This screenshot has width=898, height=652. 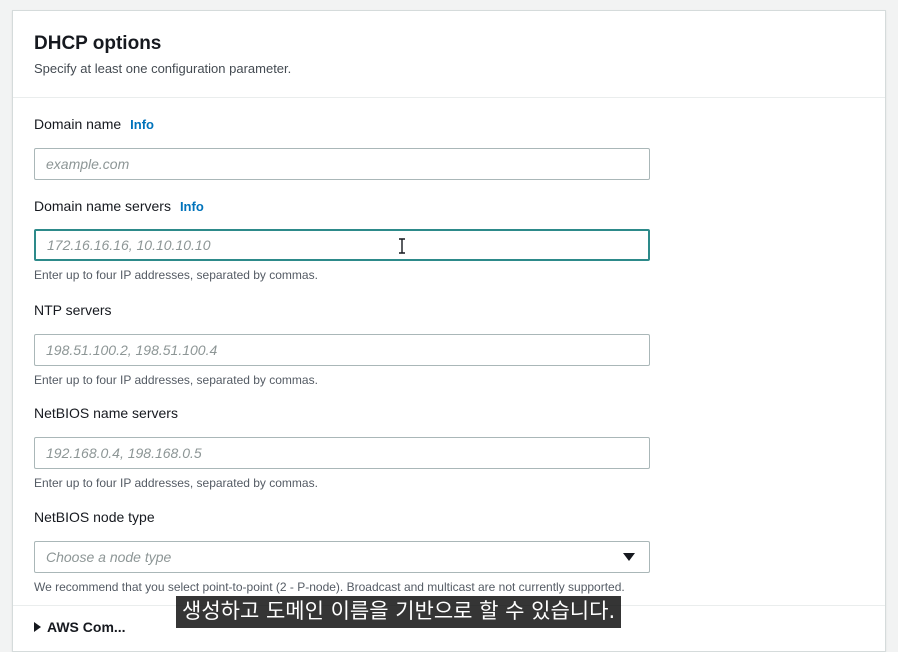 I want to click on domain-name-input-wrapper, so click(x=342, y=164).